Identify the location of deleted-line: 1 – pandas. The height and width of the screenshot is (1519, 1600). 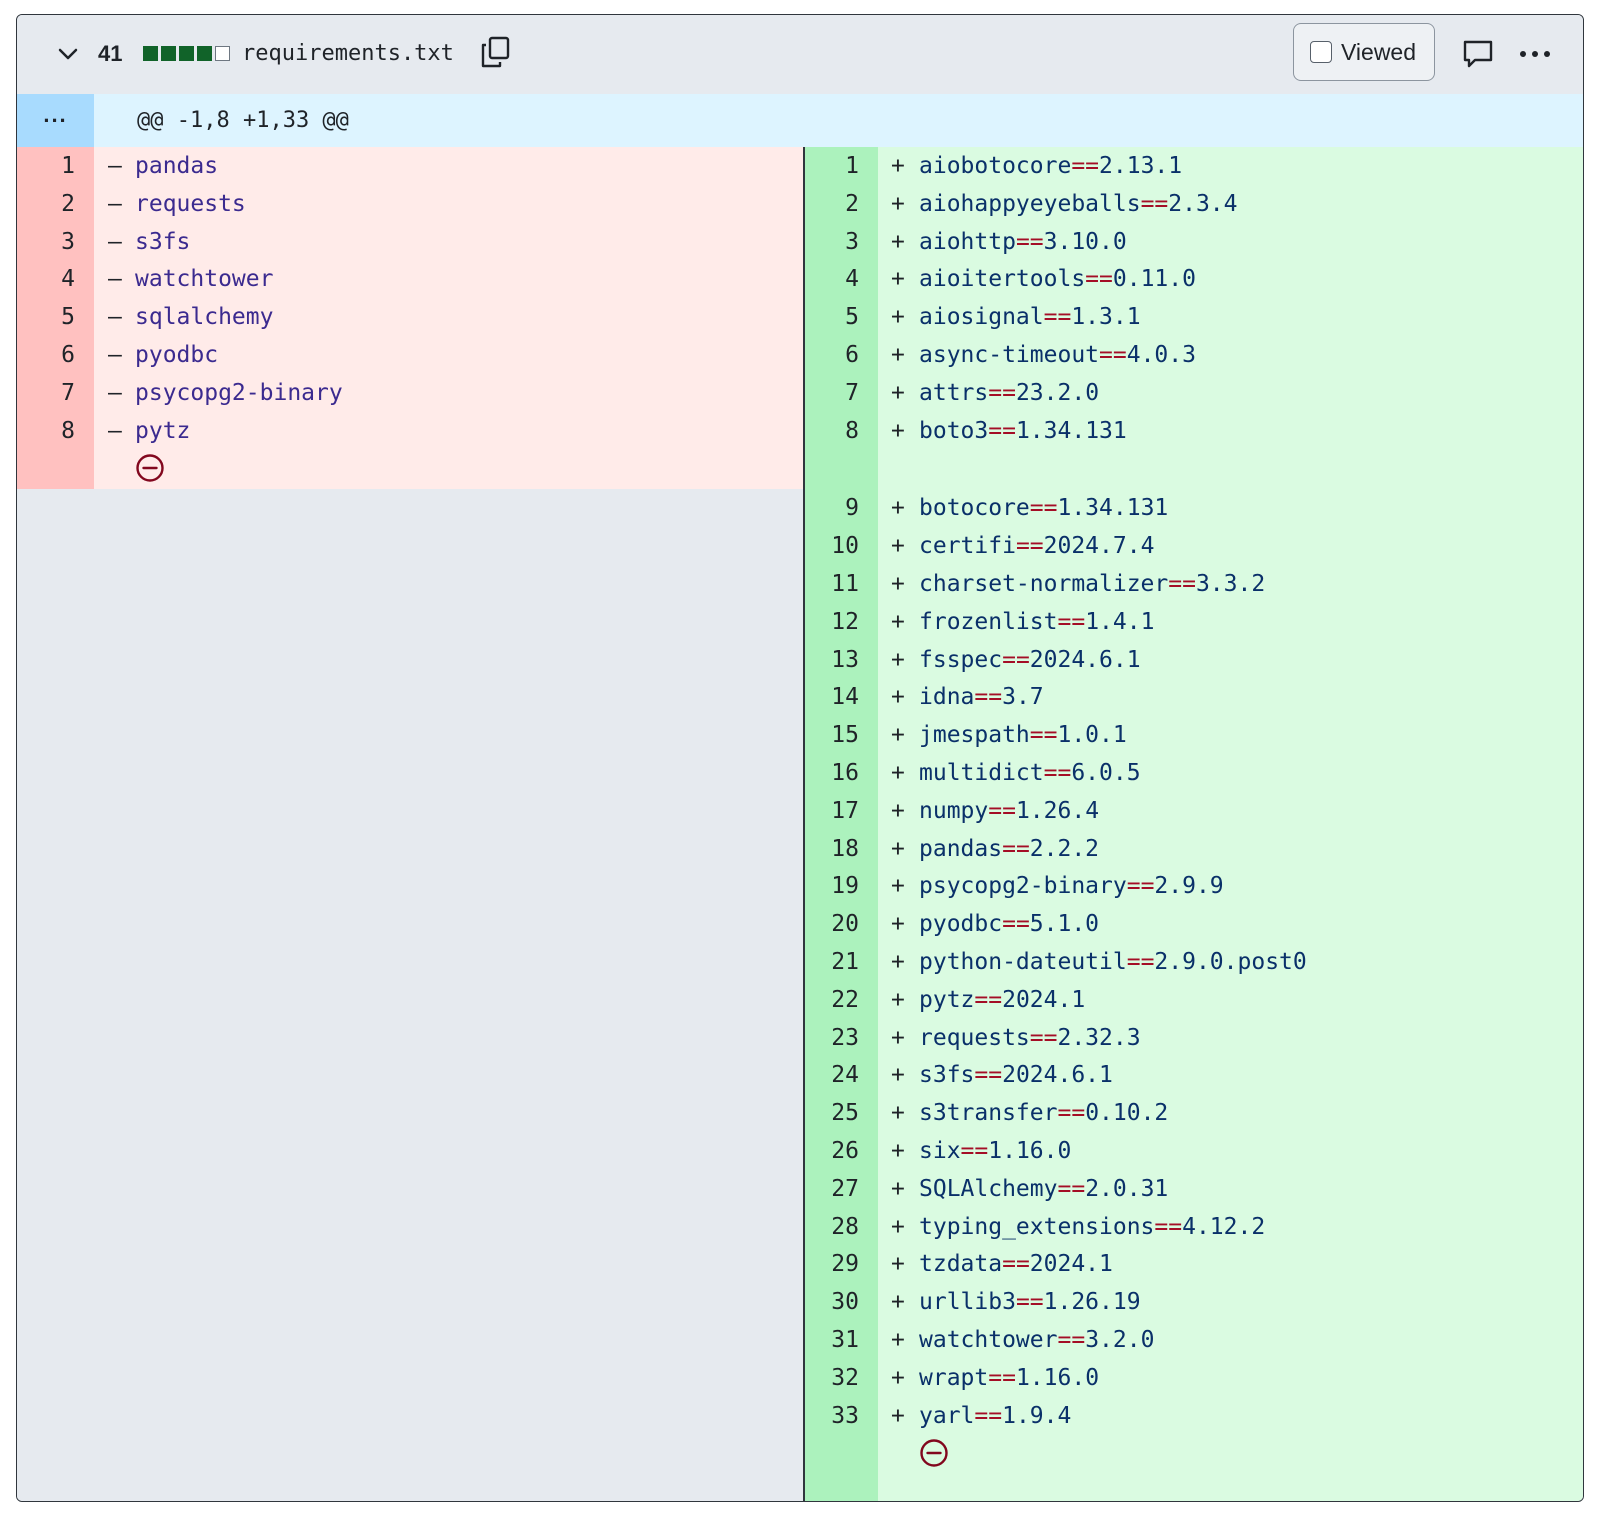
(410, 166).